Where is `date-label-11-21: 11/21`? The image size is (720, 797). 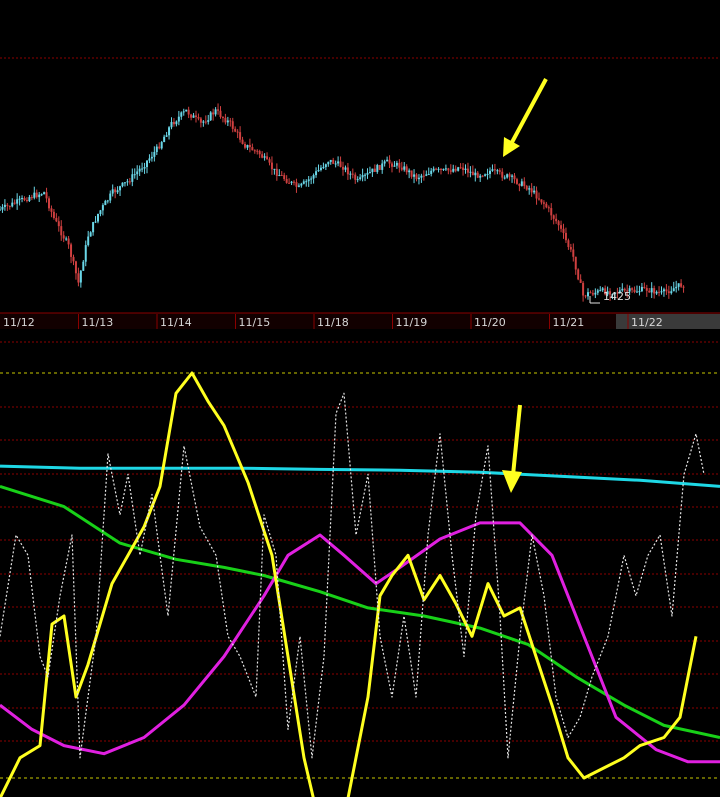
date-label-11-21: 11/21 is located at coordinates (569, 322).